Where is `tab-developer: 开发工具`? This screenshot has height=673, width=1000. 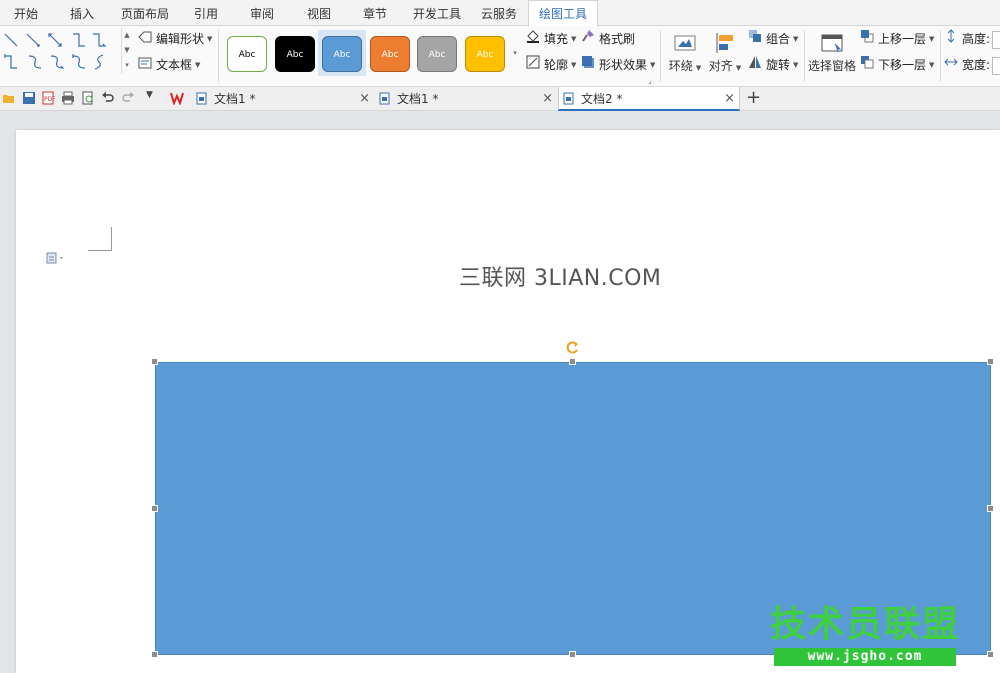
tab-developer: 开发工具 is located at coordinates (437, 13).